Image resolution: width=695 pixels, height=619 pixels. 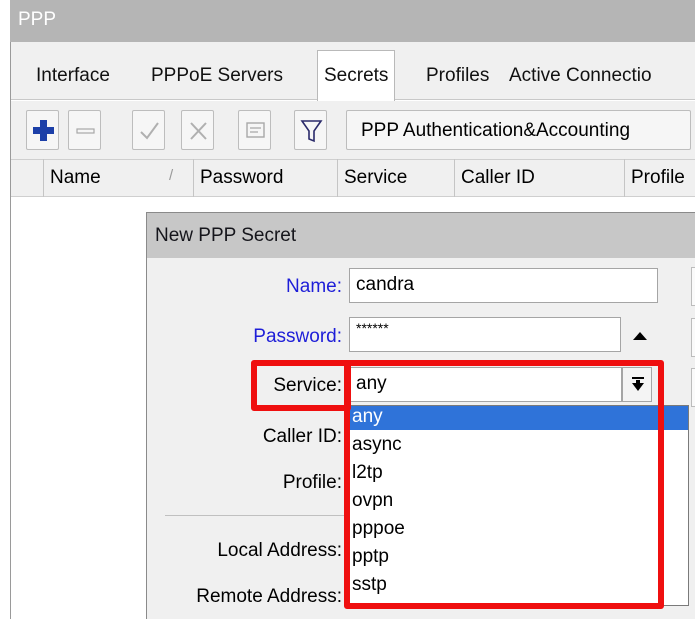 I want to click on note-icon, so click(x=255, y=130).